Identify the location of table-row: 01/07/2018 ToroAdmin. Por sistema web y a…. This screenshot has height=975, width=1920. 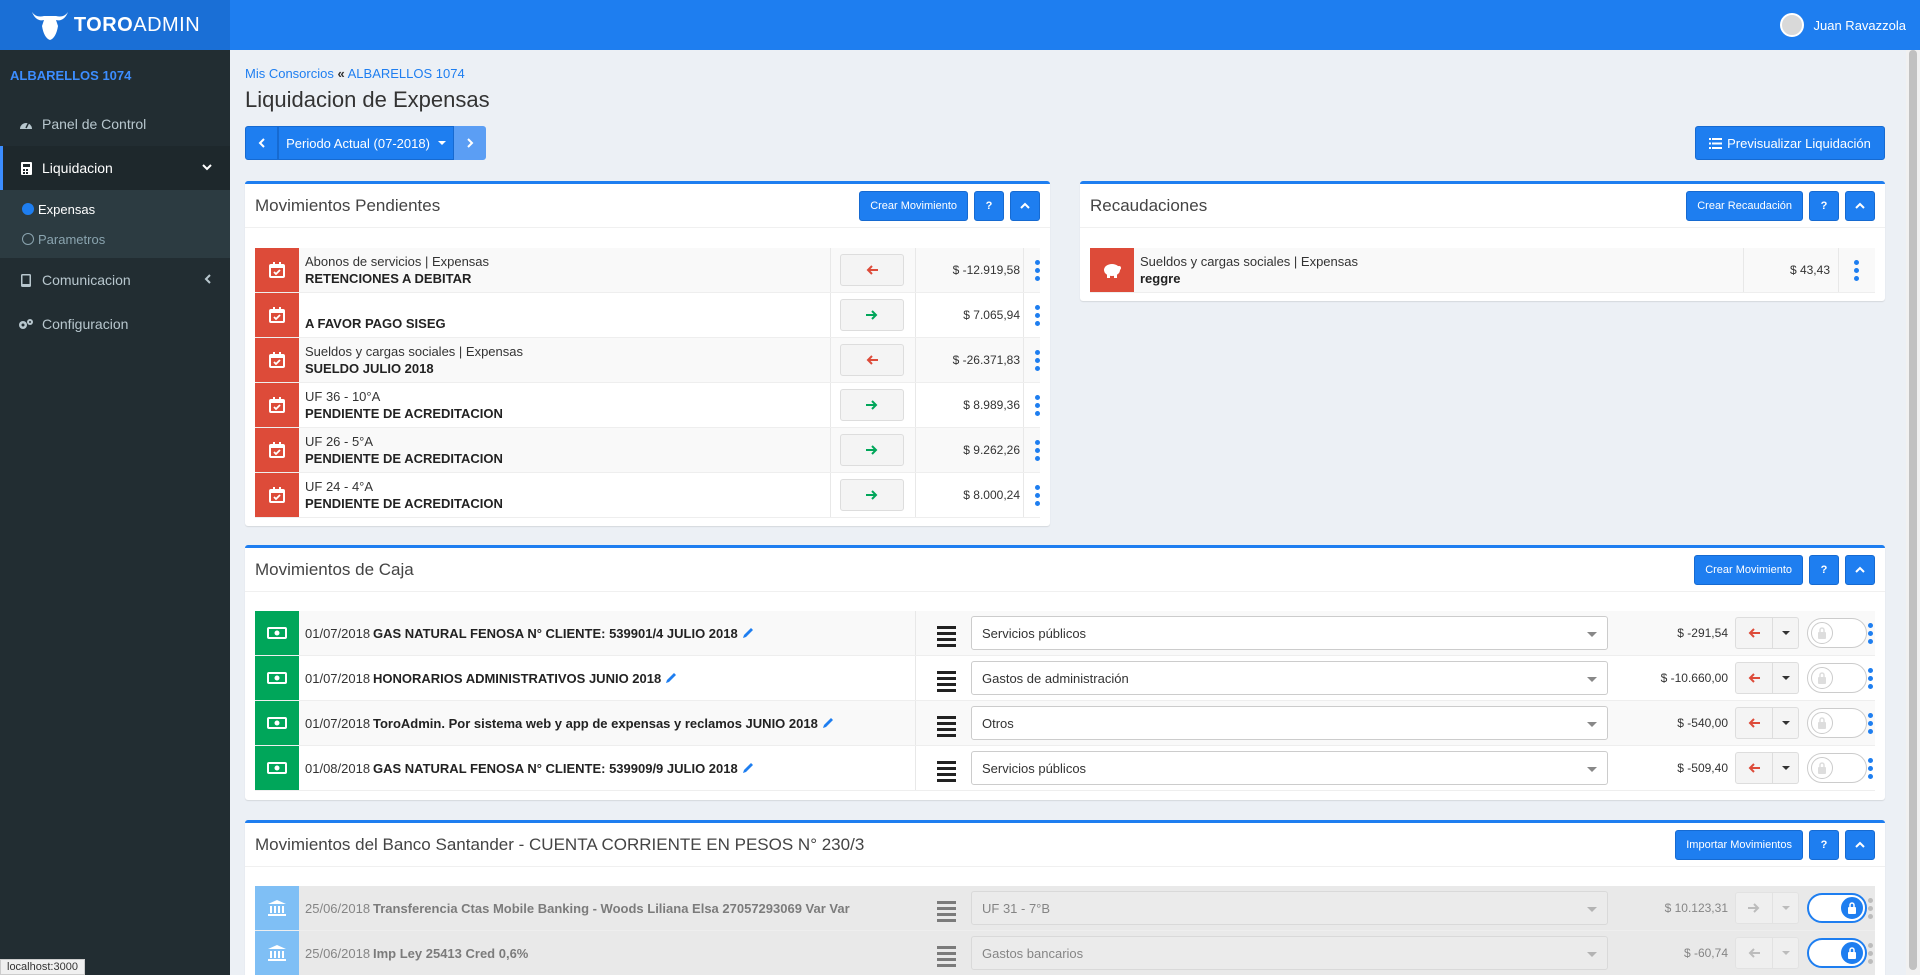
(1065, 723).